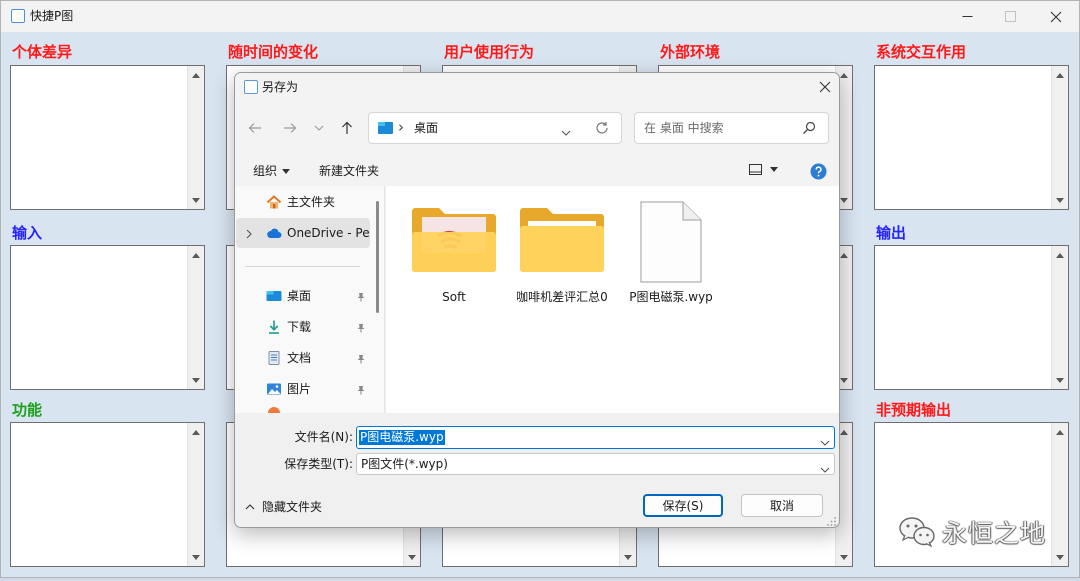 This screenshot has height=581, width=1080. What do you see at coordinates (349, 171) in the screenshot?
I see `new-folder-button: 新建文件夹` at bounding box center [349, 171].